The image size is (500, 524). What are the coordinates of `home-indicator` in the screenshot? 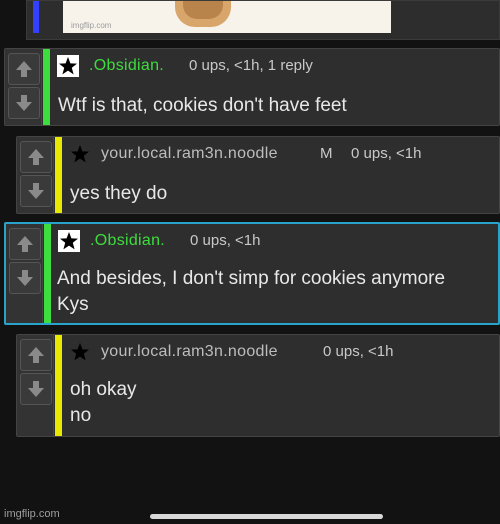 It's located at (266, 516).